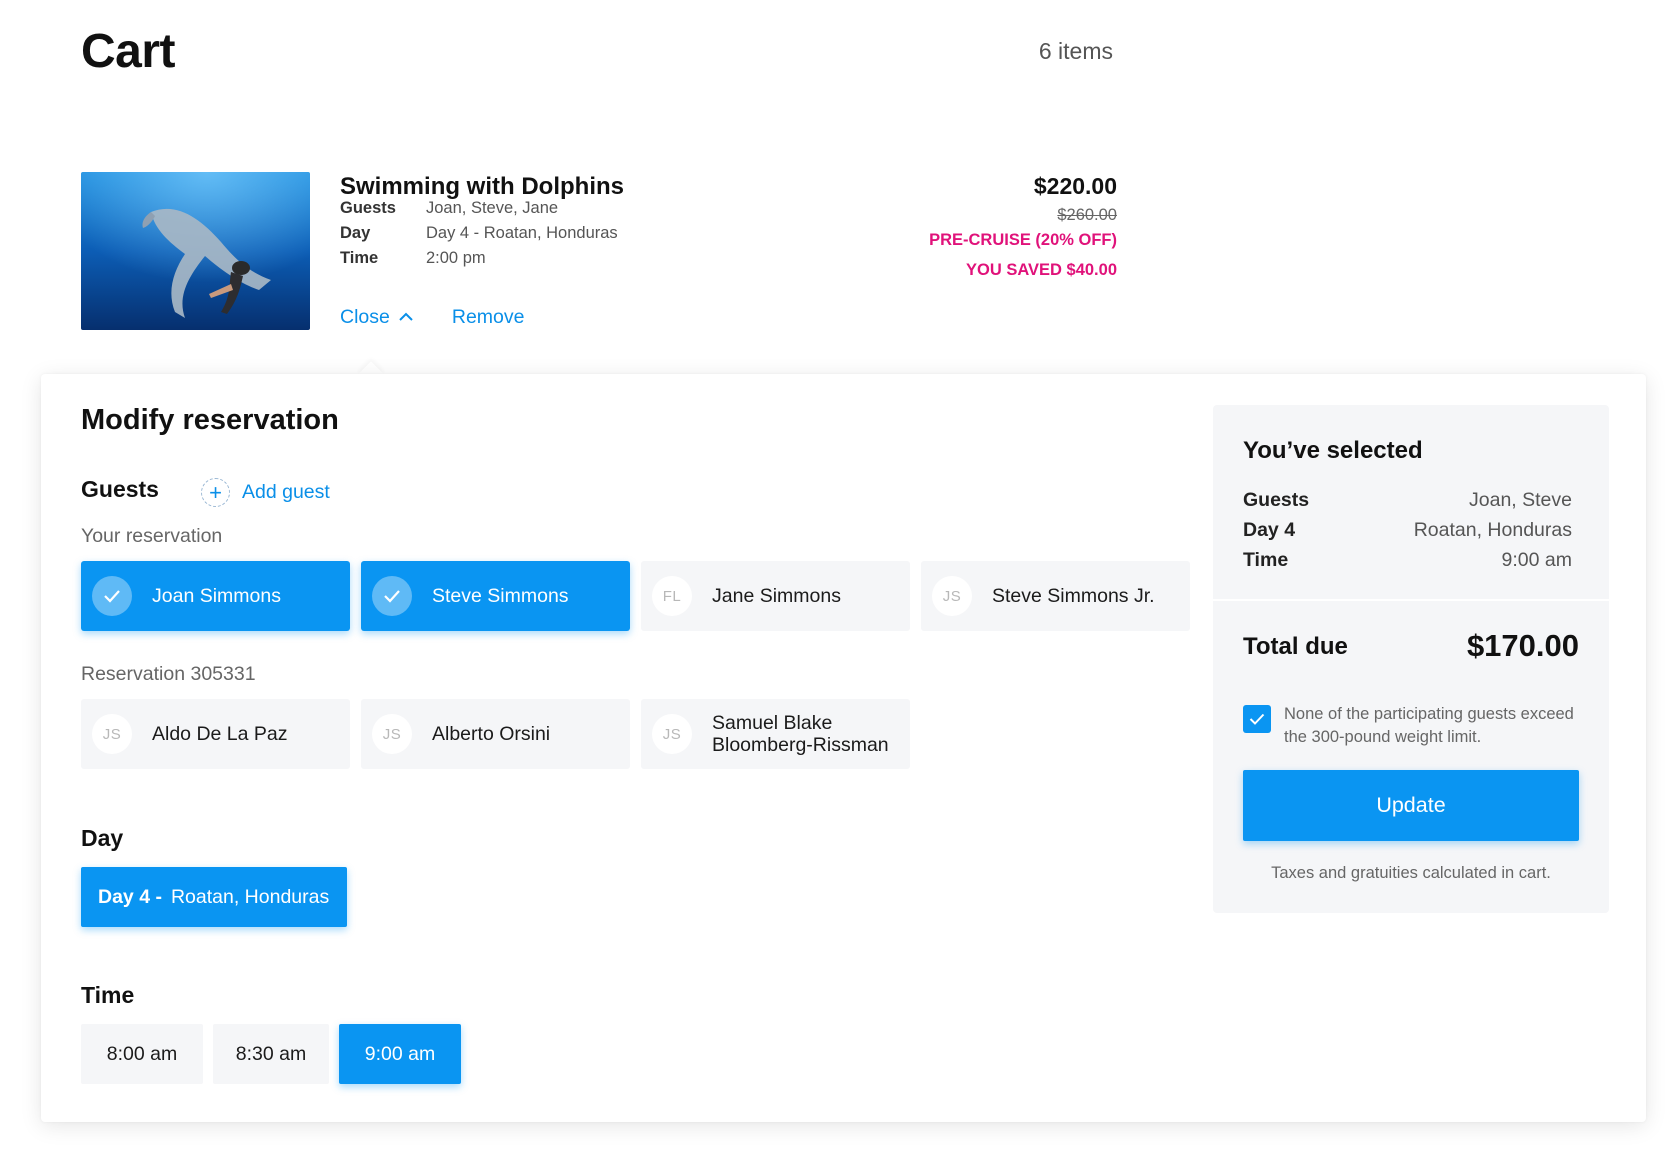 Image resolution: width=1680 pixels, height=1155 pixels. Describe the element at coordinates (432, 317) in the screenshot. I see `cart-item-actions: Close Remove` at that location.